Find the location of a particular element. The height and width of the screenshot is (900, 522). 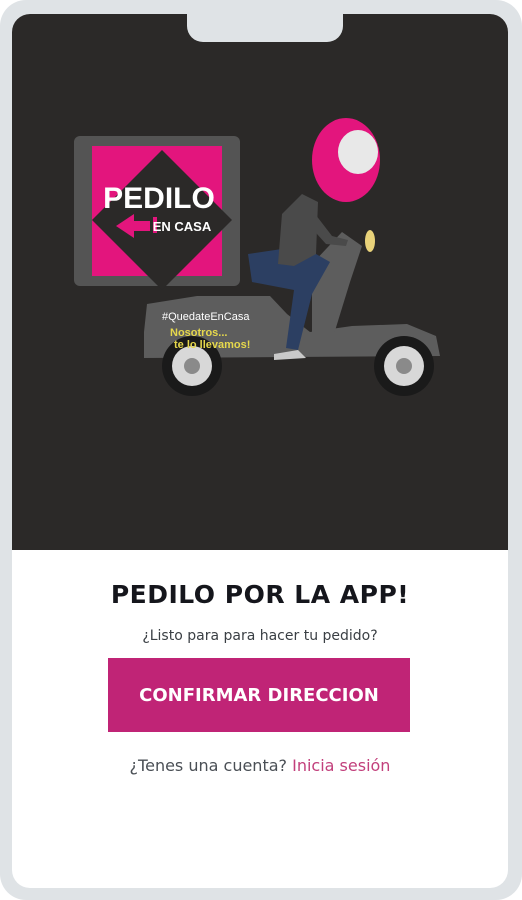

scooter-headlight is located at coordinates (370, 241).